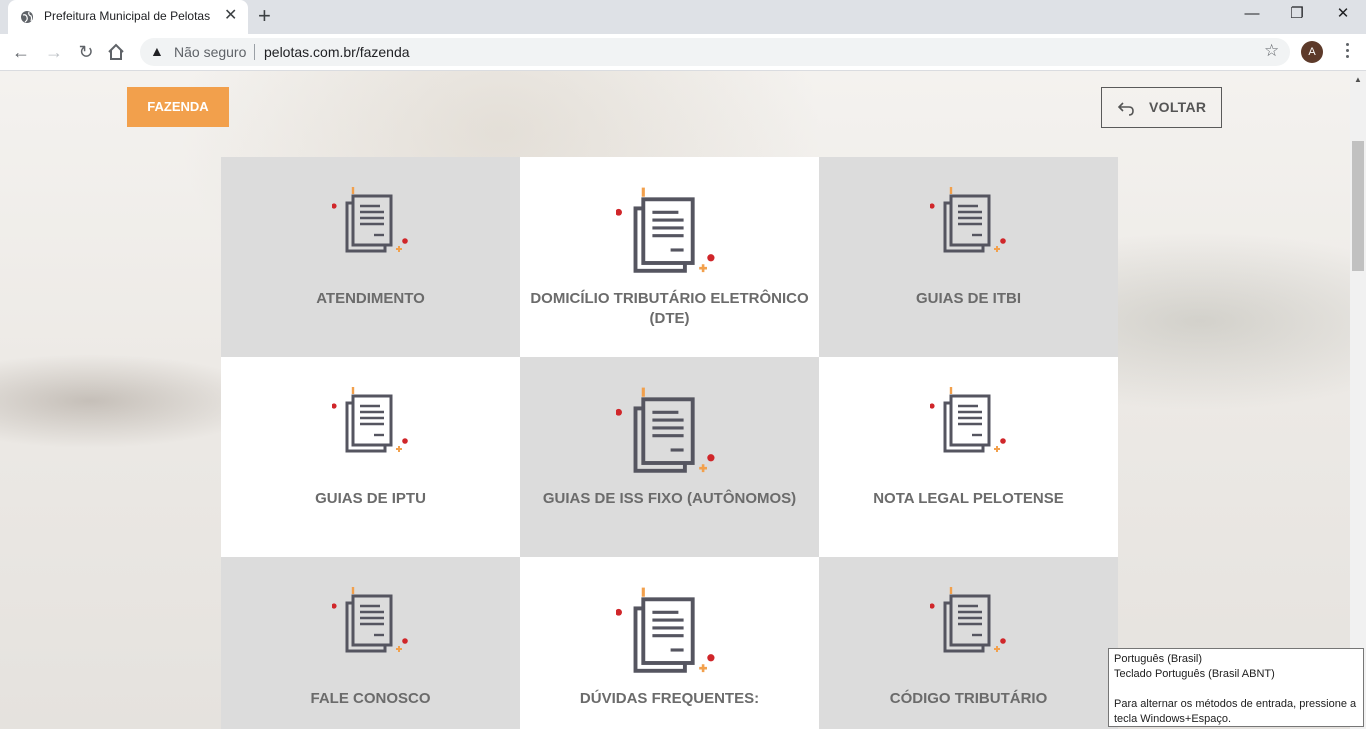  Describe the element at coordinates (968, 257) in the screenshot. I see `service-tile: GUIAS DE ITBI` at that location.